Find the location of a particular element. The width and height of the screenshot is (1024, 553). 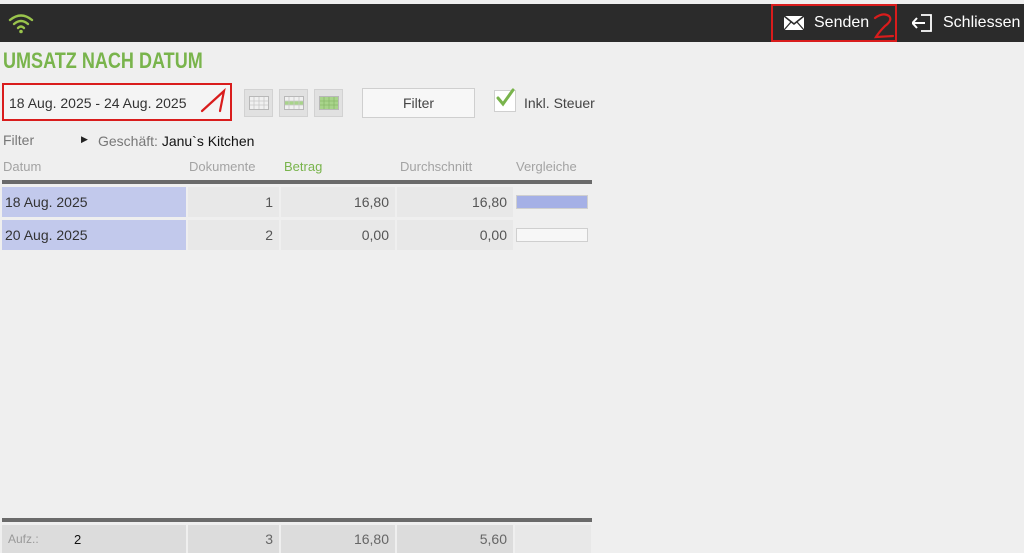

calendar-month-icon is located at coordinates (328, 103).